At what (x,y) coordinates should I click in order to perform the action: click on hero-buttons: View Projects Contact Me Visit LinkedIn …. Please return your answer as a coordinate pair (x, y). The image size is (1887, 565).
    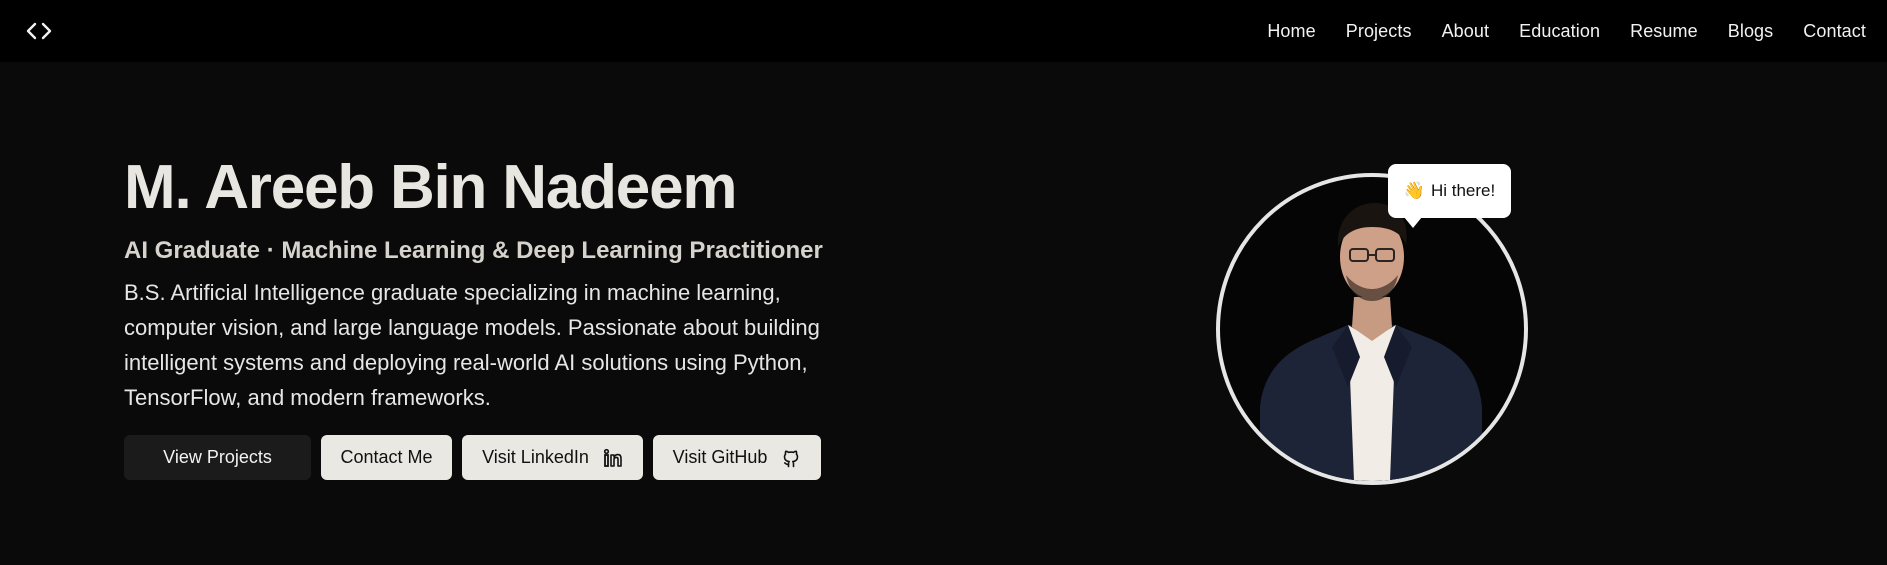
    Looking at the image, I should click on (504, 457).